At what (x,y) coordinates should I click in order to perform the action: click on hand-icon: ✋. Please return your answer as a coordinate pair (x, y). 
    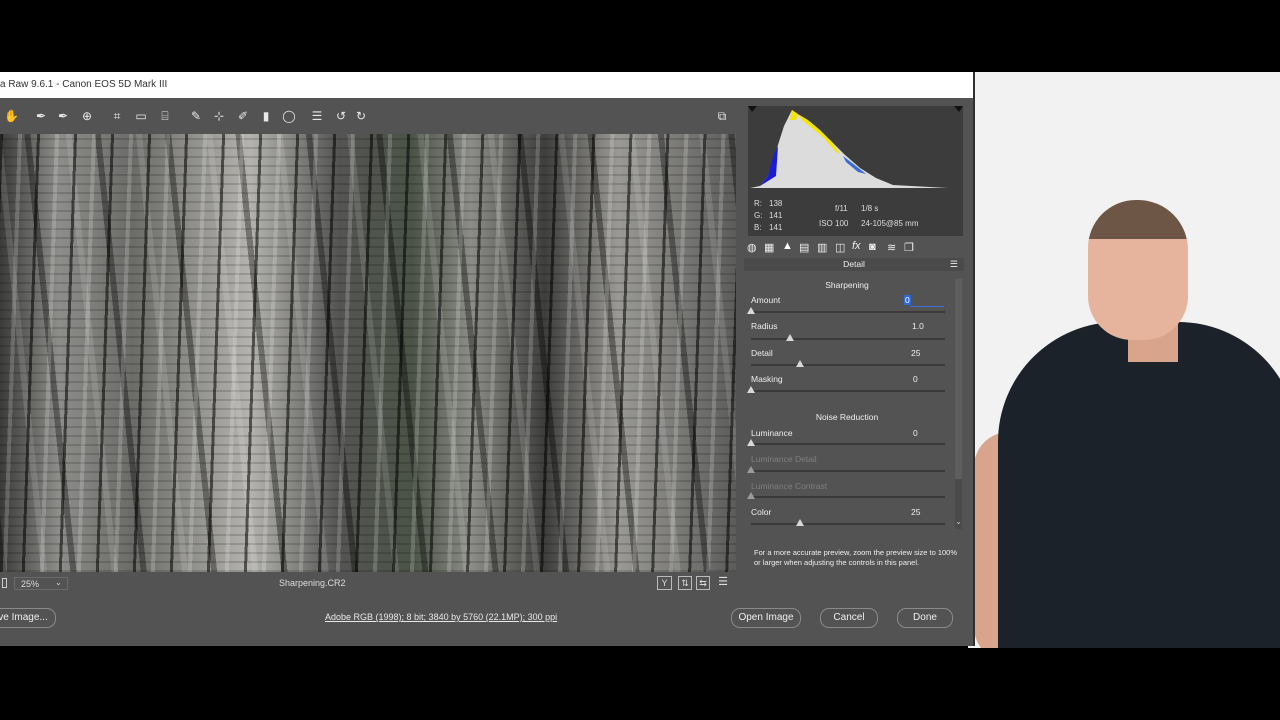
    Looking at the image, I should click on (11, 116).